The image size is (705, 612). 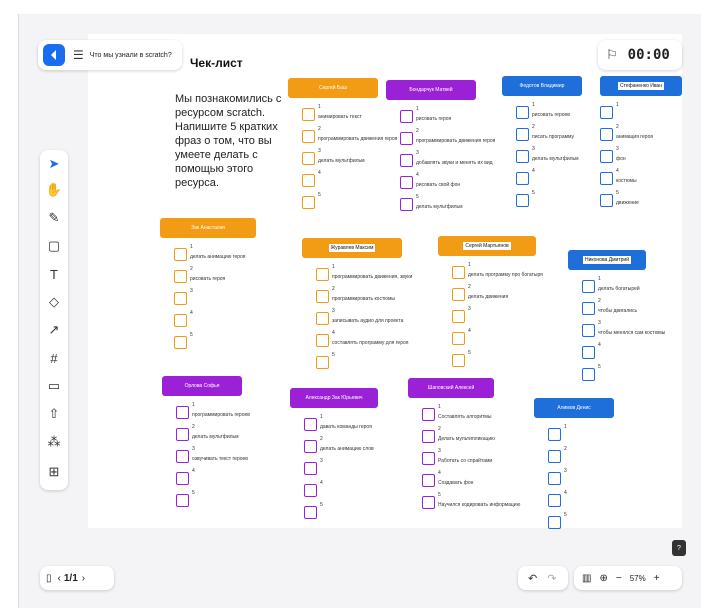 What do you see at coordinates (627, 203) in the screenshot?
I see `checklist-item-text: движение` at bounding box center [627, 203].